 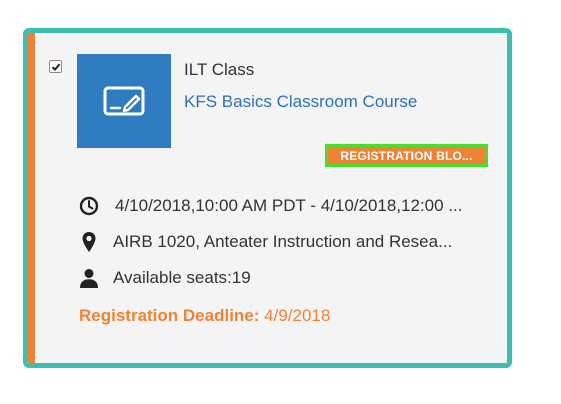 I want to click on seats-row: Available seats:19, so click(x=164, y=278).